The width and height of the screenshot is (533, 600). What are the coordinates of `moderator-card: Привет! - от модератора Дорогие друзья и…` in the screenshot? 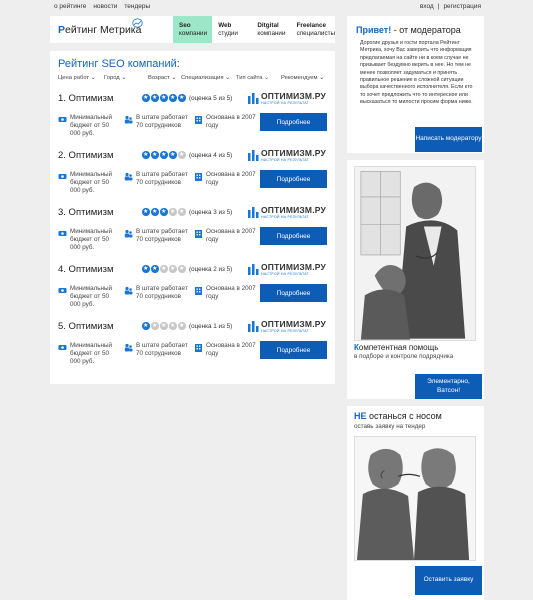 It's located at (415, 84).